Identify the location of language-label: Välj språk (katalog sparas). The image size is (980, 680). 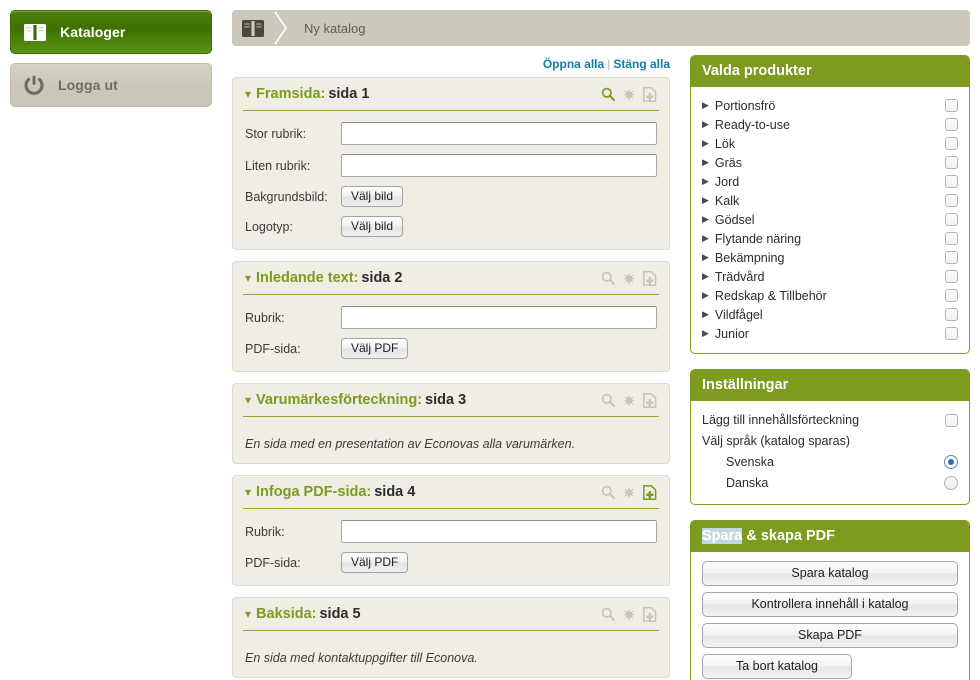
(776, 441).